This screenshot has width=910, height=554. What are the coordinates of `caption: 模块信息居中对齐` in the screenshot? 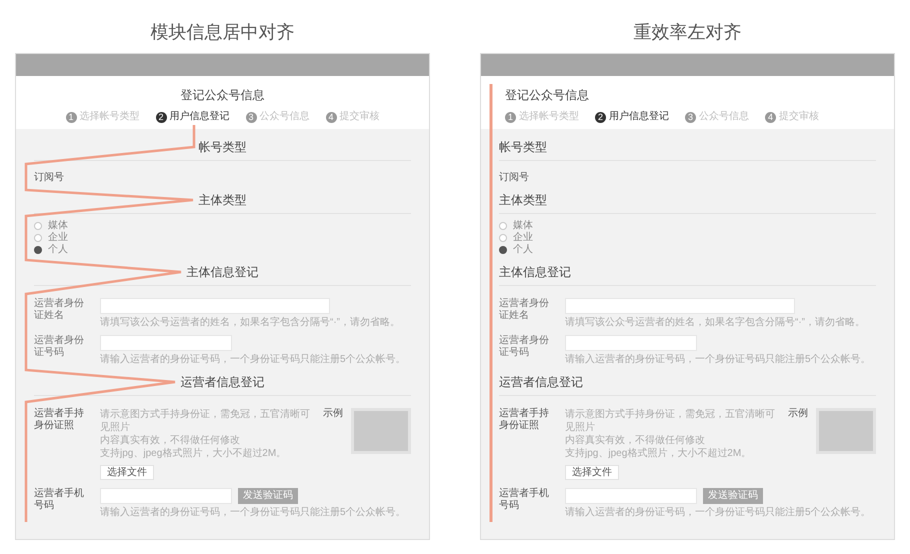 It's located at (222, 32).